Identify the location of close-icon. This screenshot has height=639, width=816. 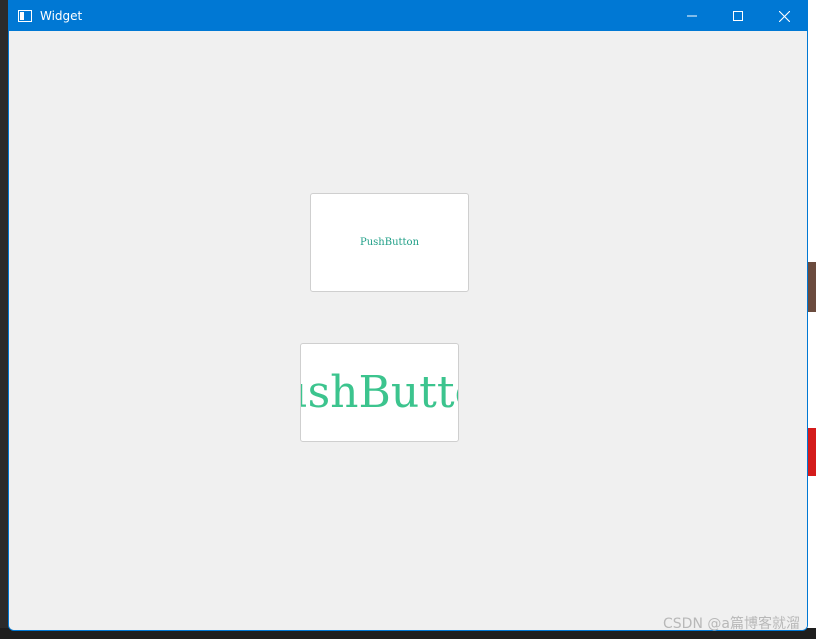
(784, 16).